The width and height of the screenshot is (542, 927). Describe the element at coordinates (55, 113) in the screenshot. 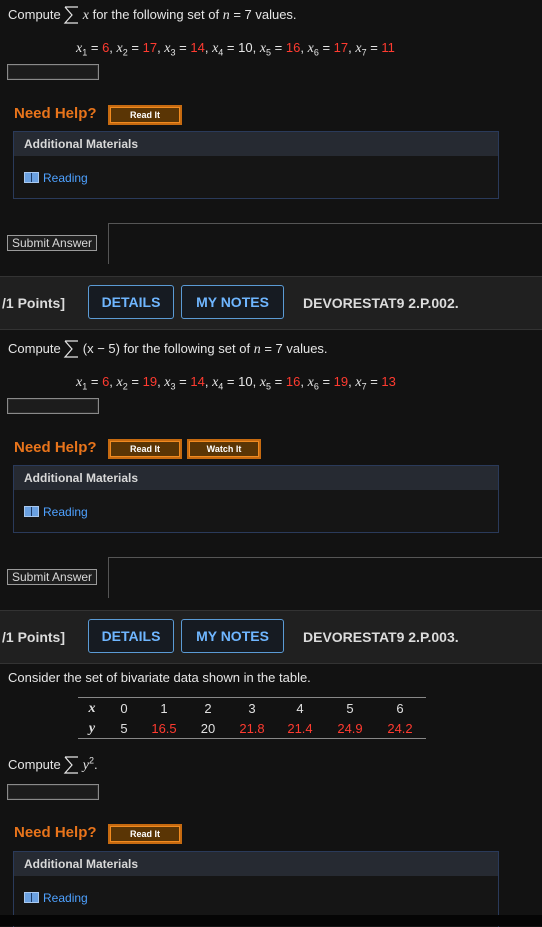

I see `q1-need-help-label: Need Help?` at that location.